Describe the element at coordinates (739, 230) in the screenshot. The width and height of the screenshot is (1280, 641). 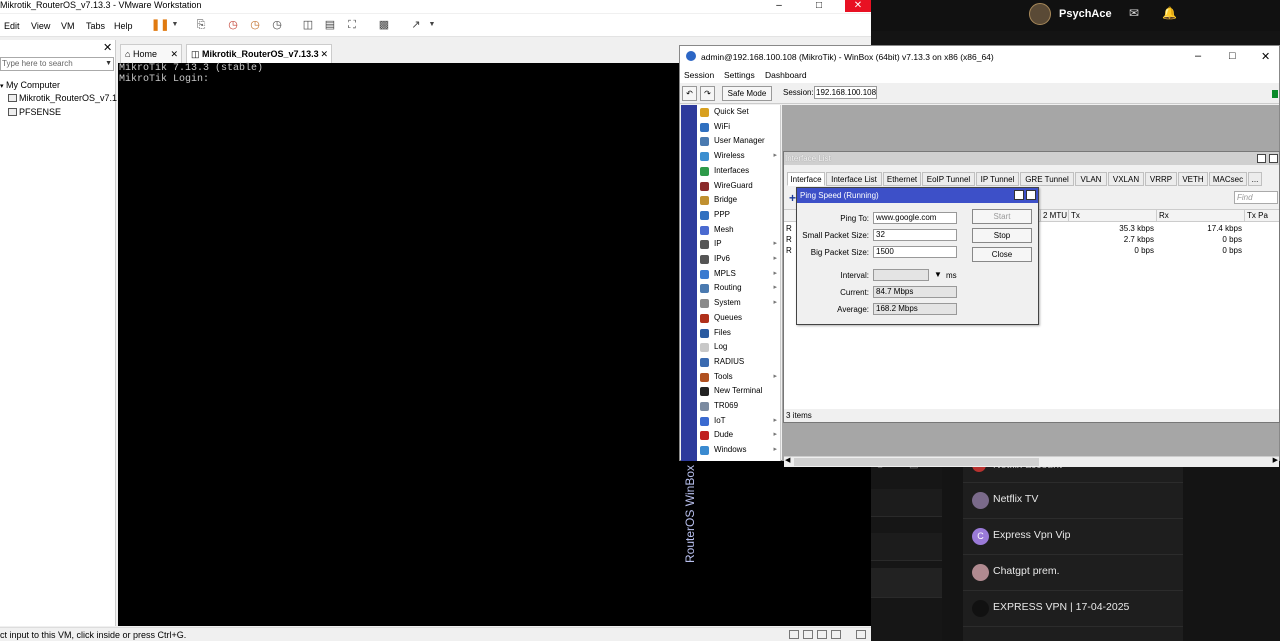
I see `nav-item: Mesh` at that location.